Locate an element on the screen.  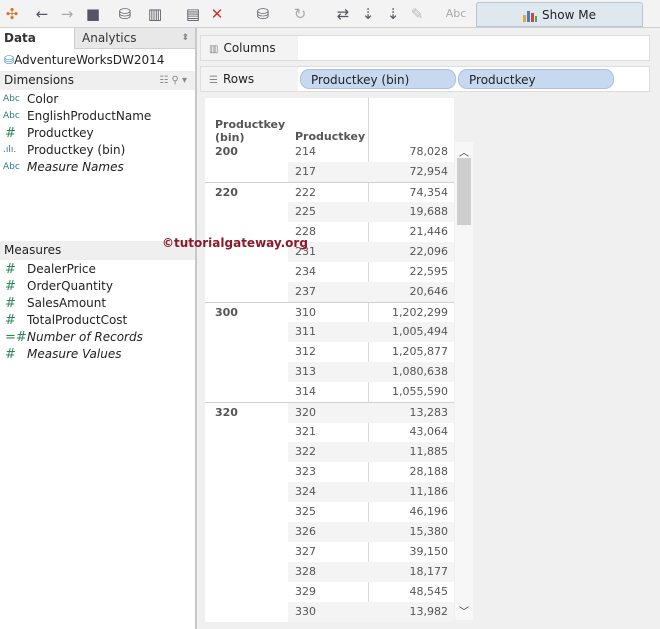
bin-cell: 220 is located at coordinates (226, 192).